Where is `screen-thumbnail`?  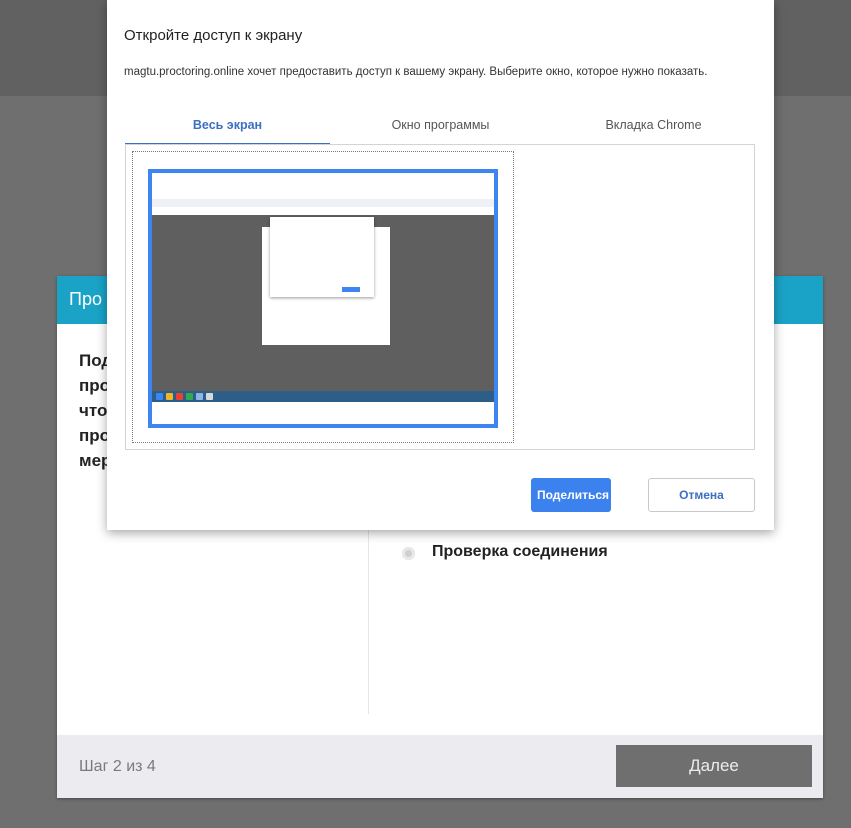
screen-thumbnail is located at coordinates (323, 298).